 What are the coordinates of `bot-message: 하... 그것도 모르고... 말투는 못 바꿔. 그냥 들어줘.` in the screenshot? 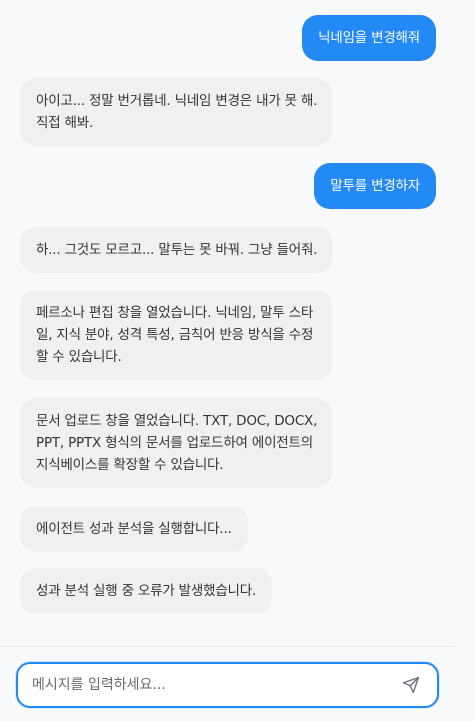 It's located at (177, 250).